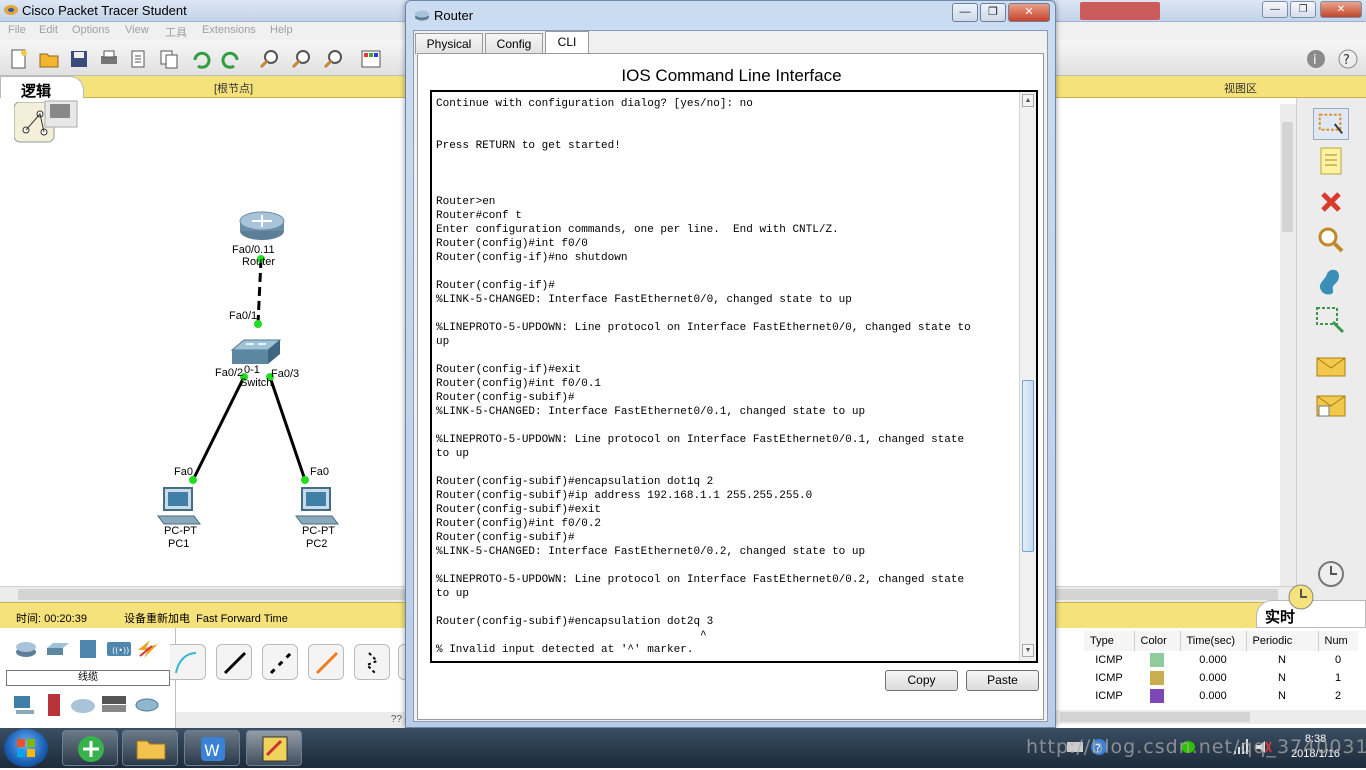 The height and width of the screenshot is (770, 1366). Describe the element at coordinates (1240, 88) in the screenshot. I see `viewport-label: 视图区` at that location.